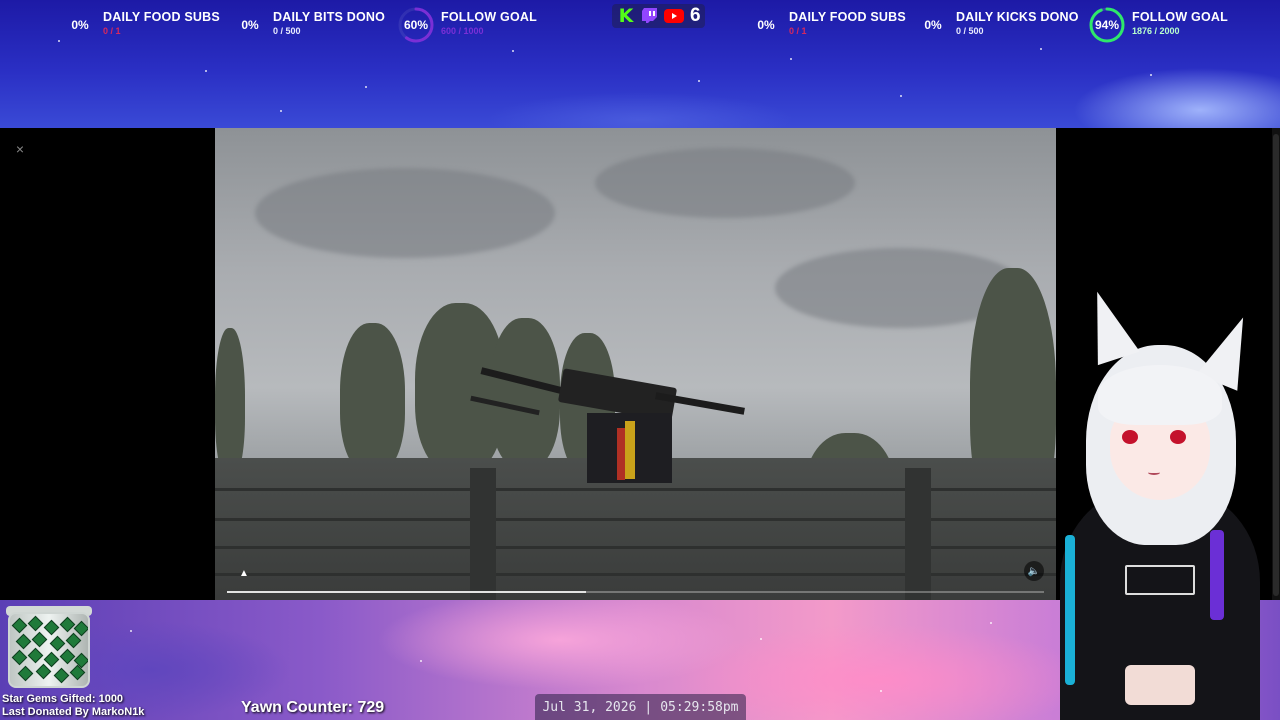  I want to click on video-progress-bar, so click(635, 592).